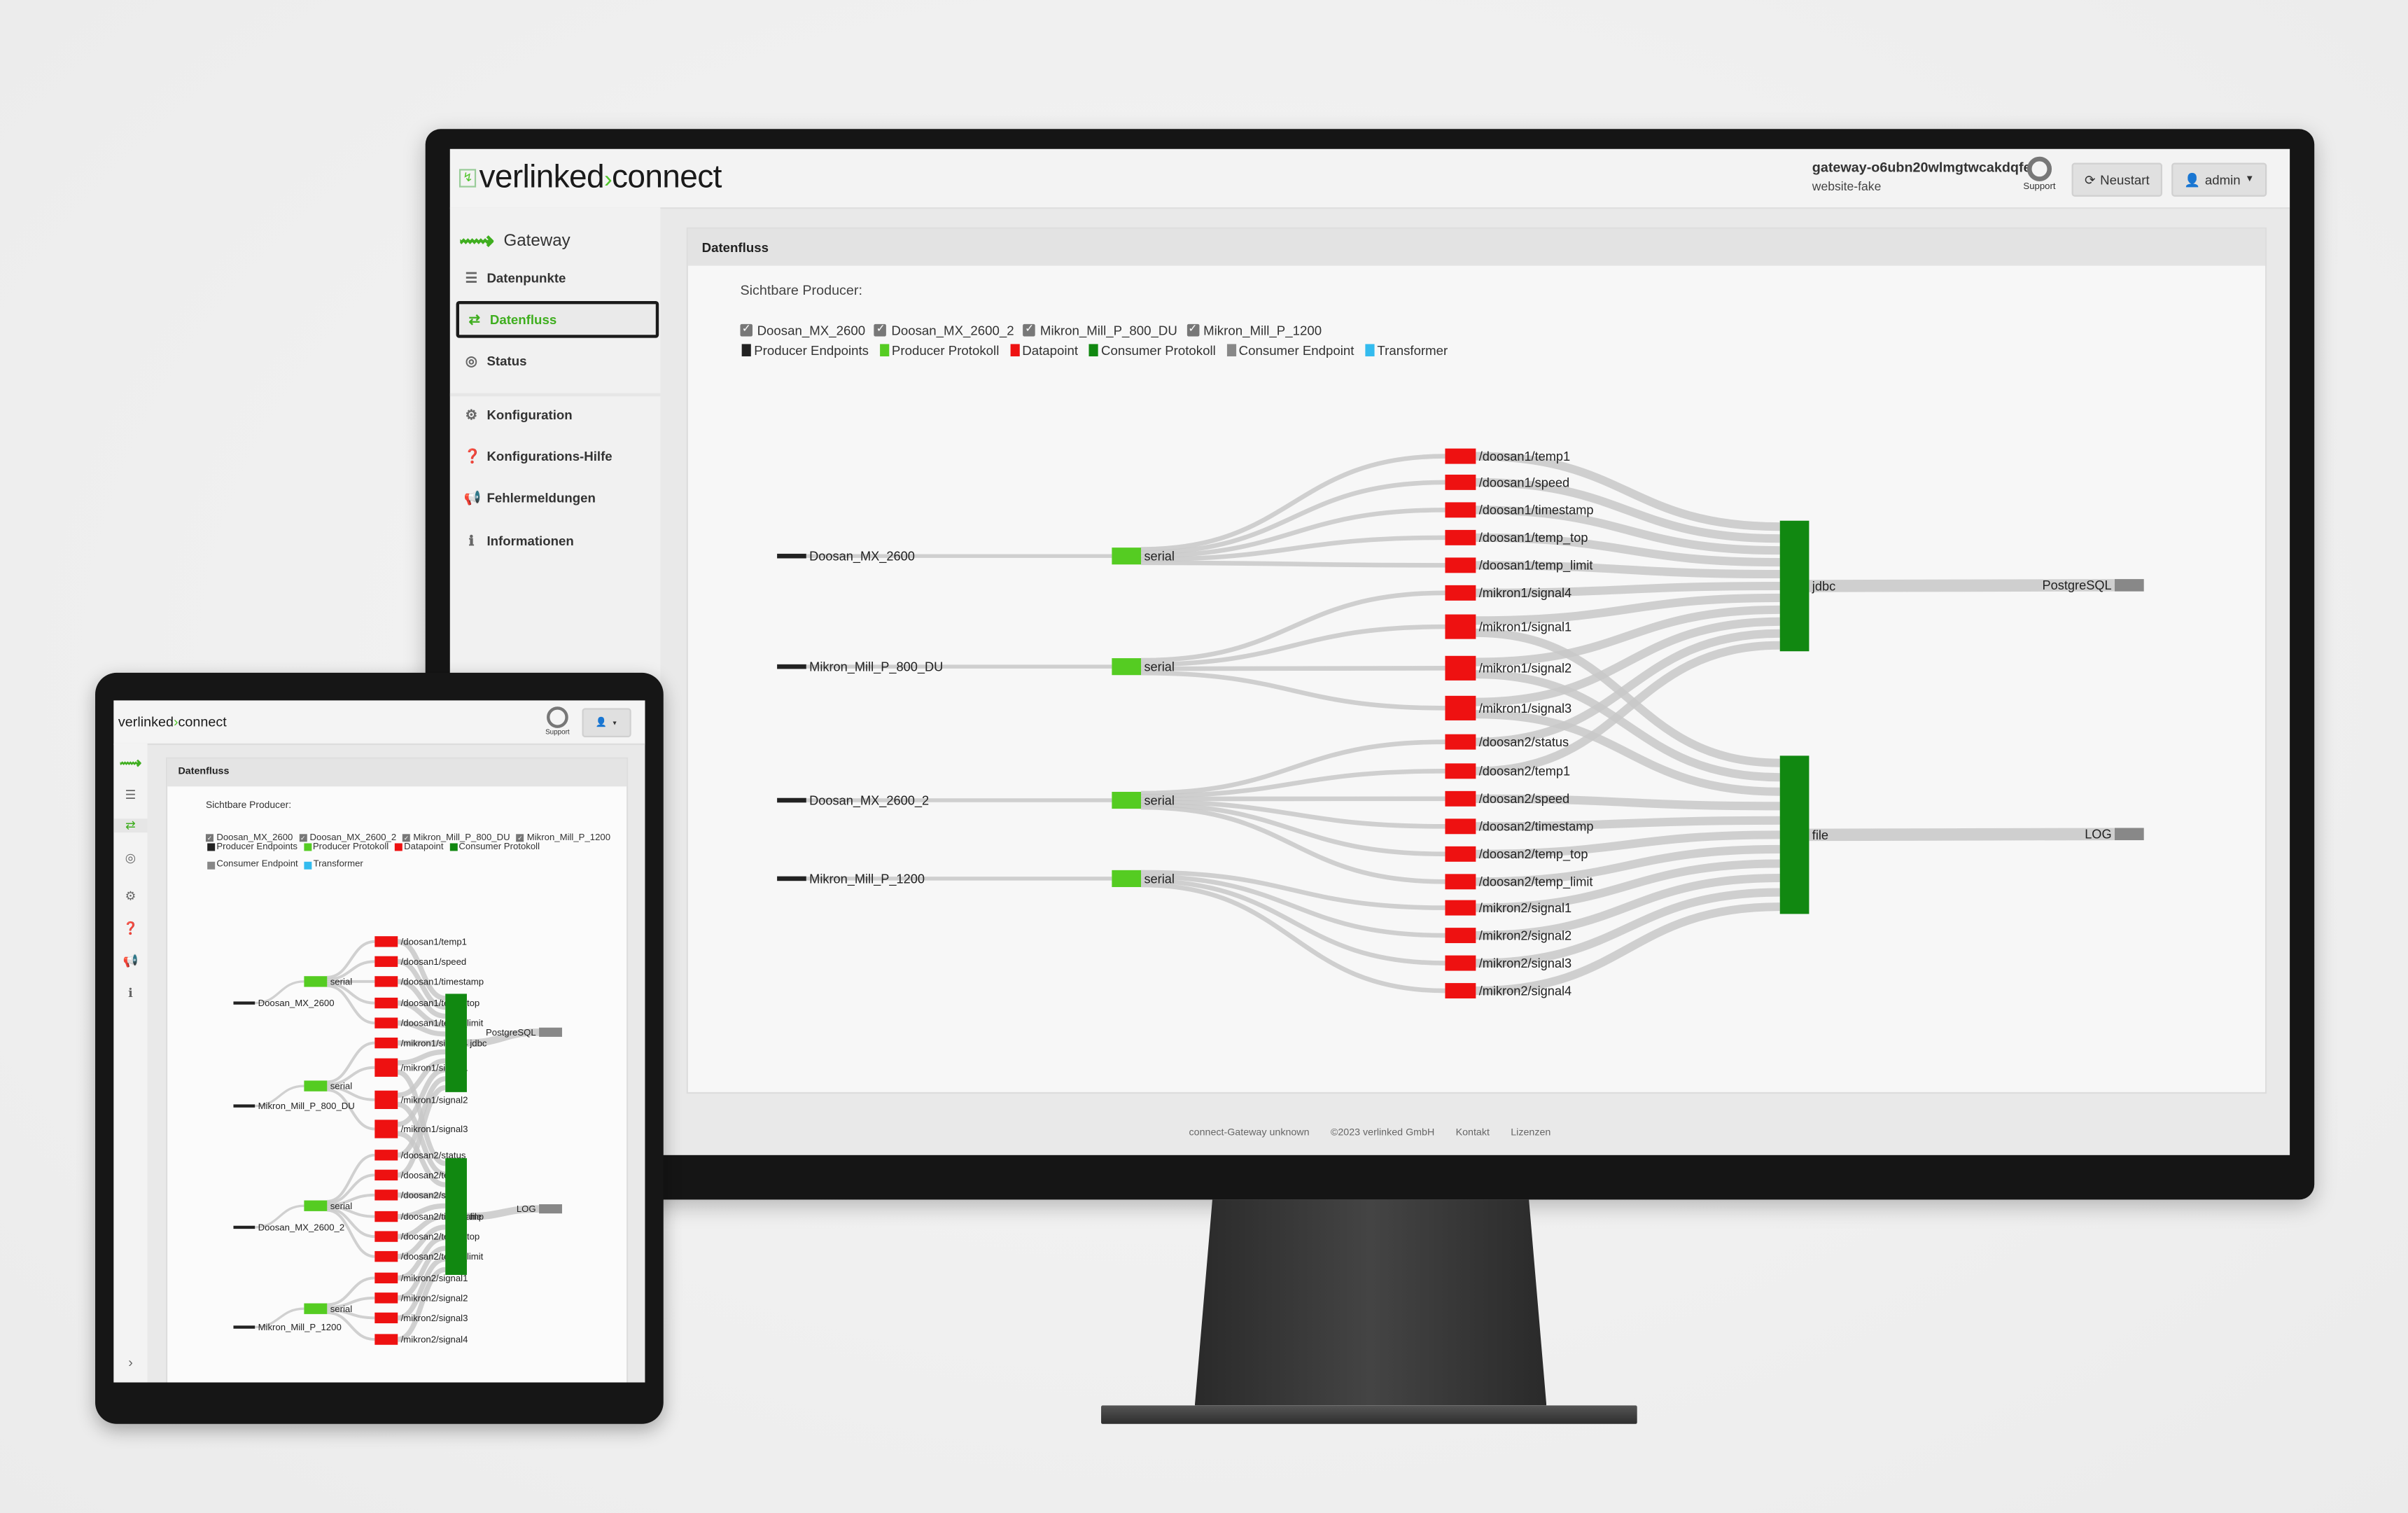  Describe the element at coordinates (130, 896) in the screenshot. I see `gear-icon: ⚙` at that location.